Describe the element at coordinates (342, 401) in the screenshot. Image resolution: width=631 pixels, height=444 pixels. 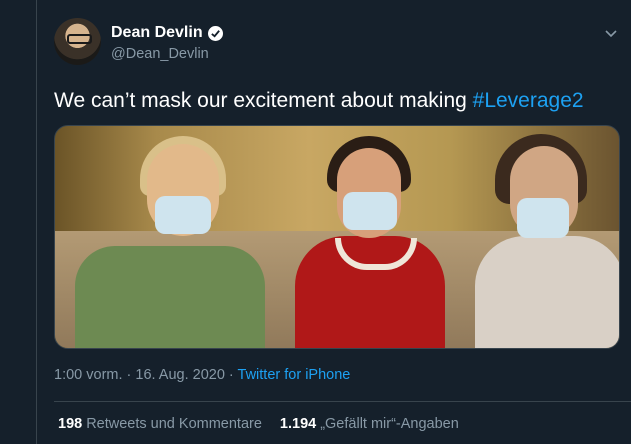
I see `divider` at that location.